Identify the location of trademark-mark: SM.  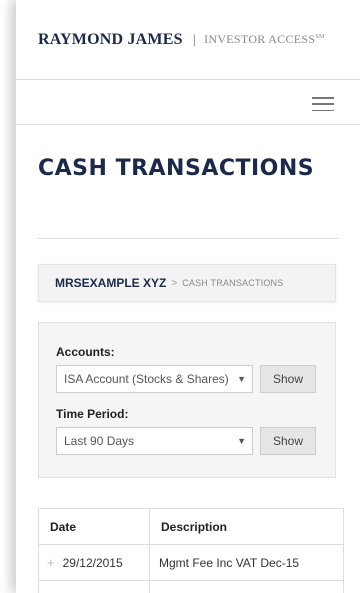
(320, 37).